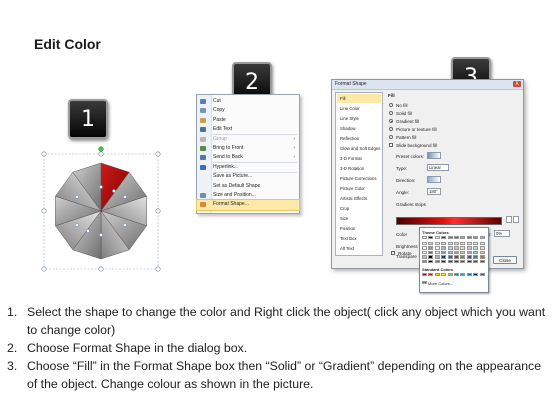 This screenshot has width=560, height=420. Describe the element at coordinates (359, 188) in the screenshot. I see `category-picture-color: Picture Color` at that location.